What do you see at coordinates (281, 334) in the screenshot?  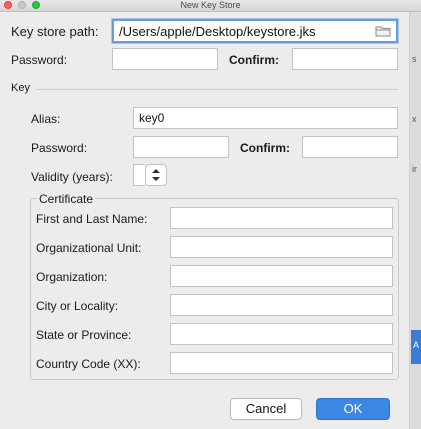 I see `state-province-input` at bounding box center [281, 334].